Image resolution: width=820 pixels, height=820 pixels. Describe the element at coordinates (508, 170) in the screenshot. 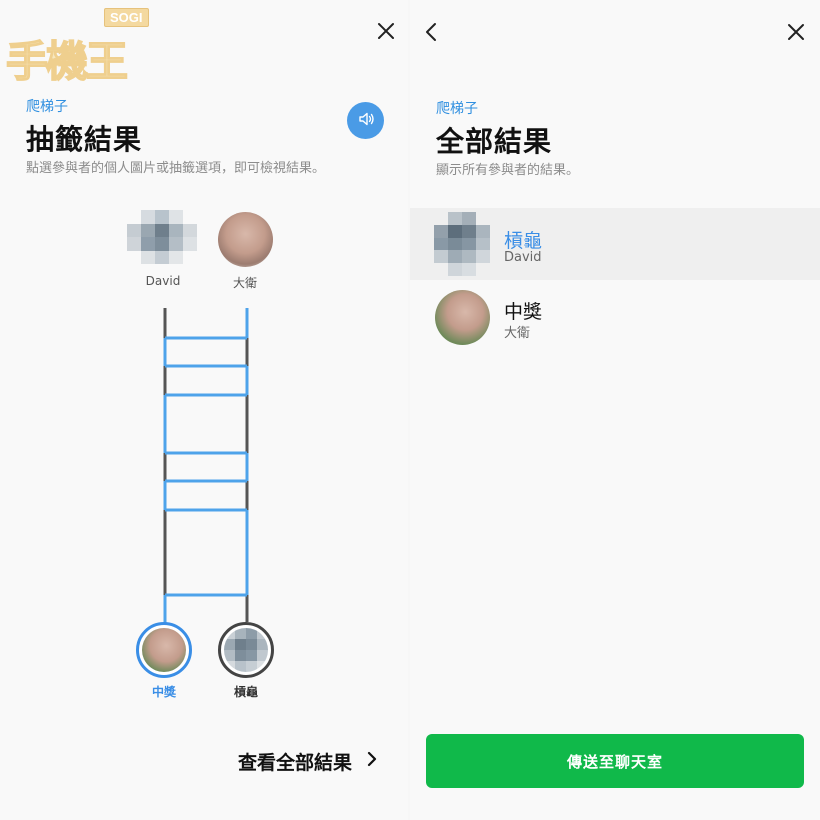

I see `page-description: 顯示所有參與者的結果。` at that location.